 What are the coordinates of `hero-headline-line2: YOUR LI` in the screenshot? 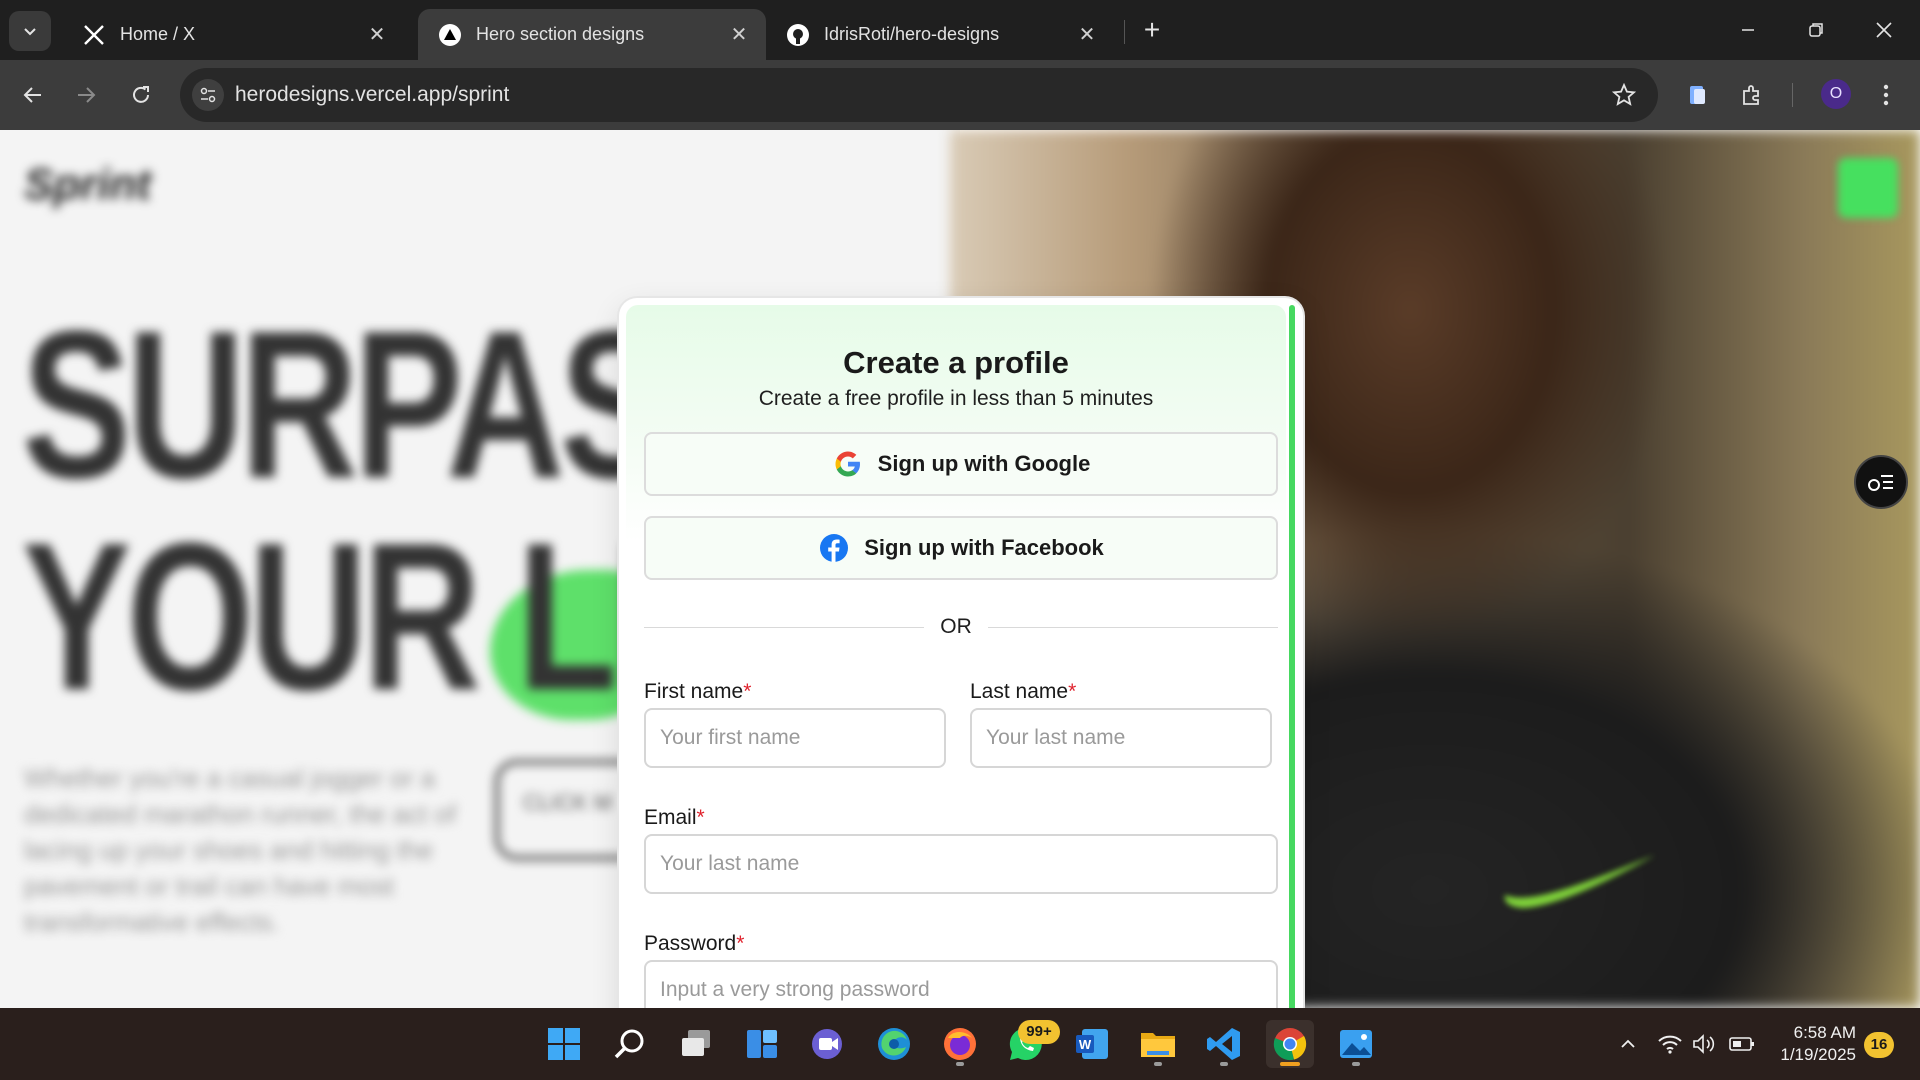 It's located at (340, 616).